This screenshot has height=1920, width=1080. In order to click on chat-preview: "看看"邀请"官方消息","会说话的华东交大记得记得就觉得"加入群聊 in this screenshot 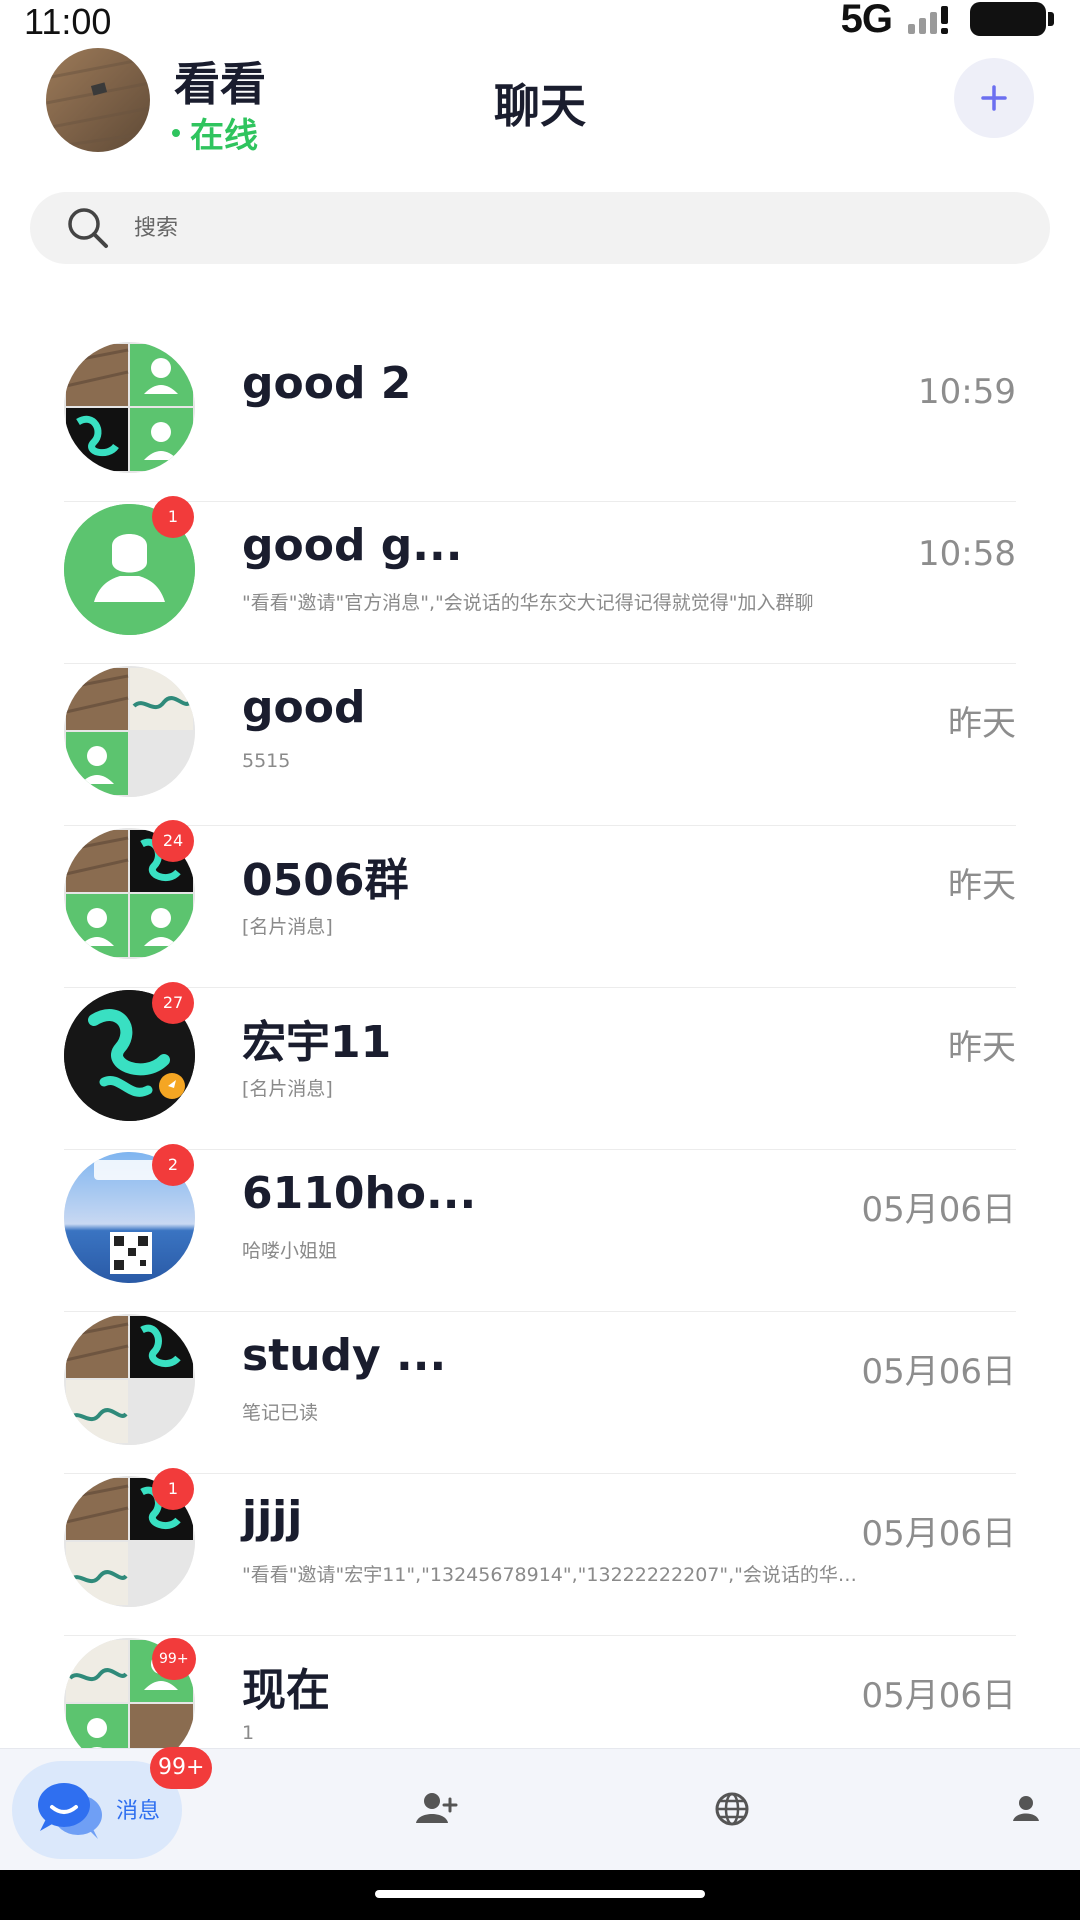, I will do `click(528, 603)`.